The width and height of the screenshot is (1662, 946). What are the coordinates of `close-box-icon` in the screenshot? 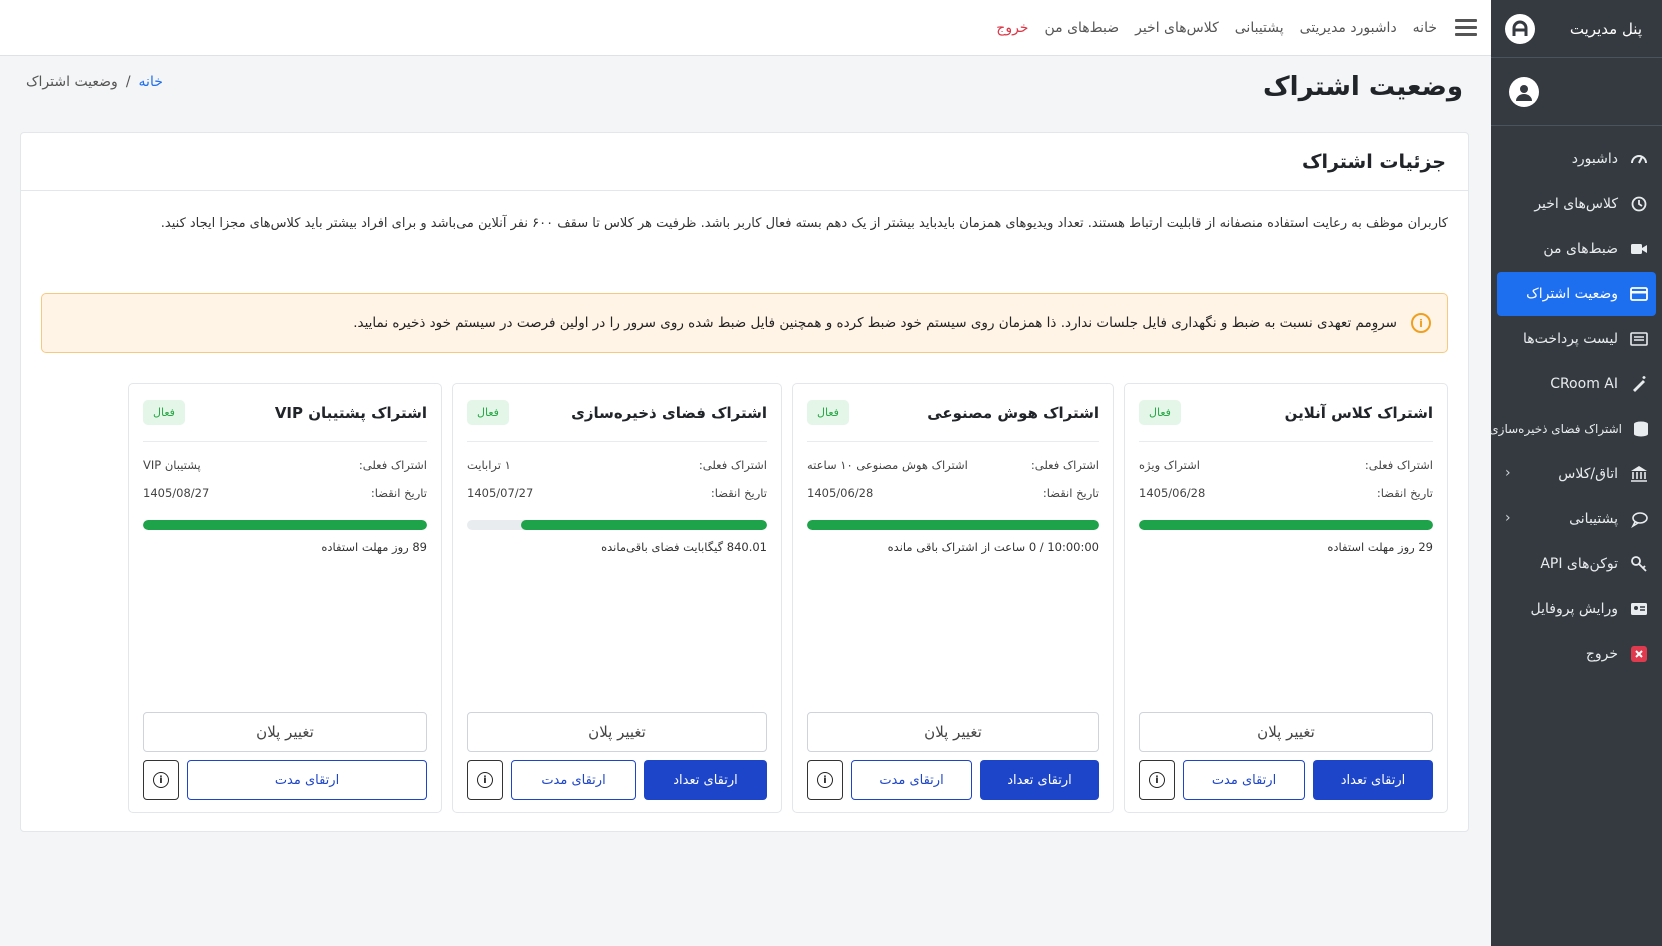 It's located at (1639, 654).